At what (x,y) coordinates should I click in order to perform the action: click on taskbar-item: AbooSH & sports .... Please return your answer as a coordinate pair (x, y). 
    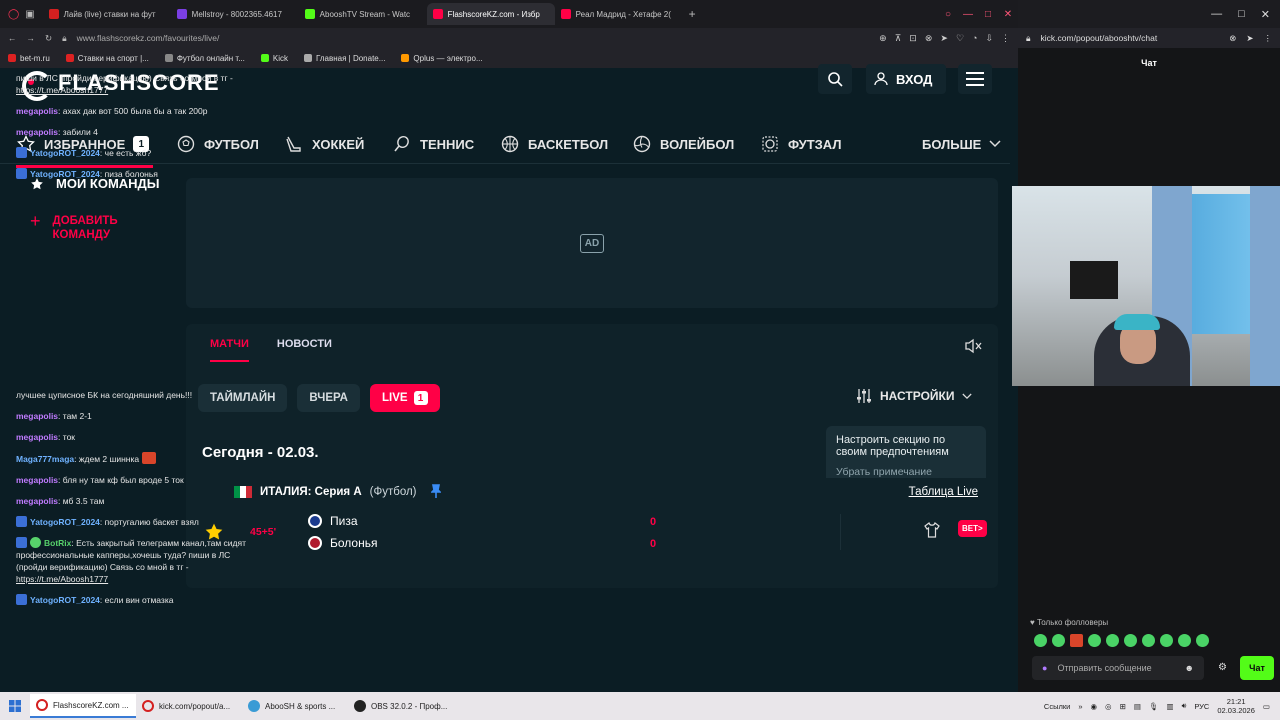
    Looking at the image, I should click on (295, 706).